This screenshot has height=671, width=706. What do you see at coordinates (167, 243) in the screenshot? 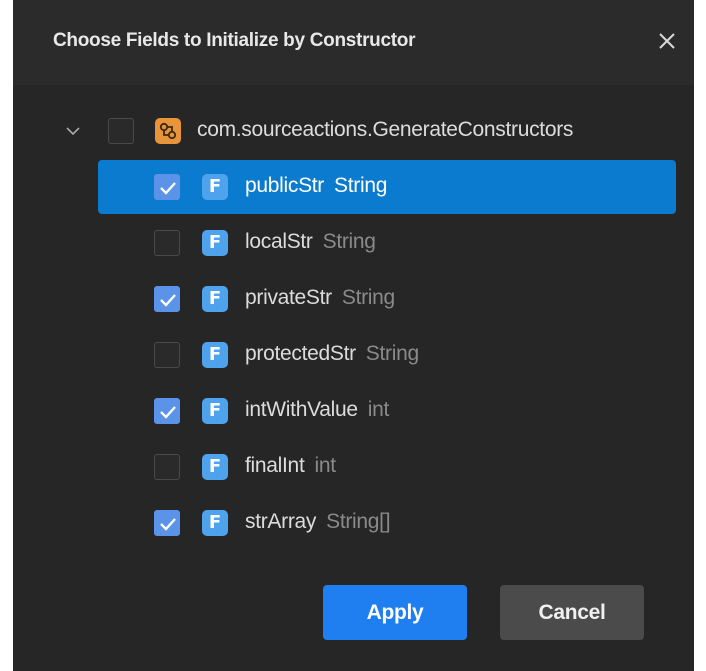
I see `field-checkbox-localStr` at bounding box center [167, 243].